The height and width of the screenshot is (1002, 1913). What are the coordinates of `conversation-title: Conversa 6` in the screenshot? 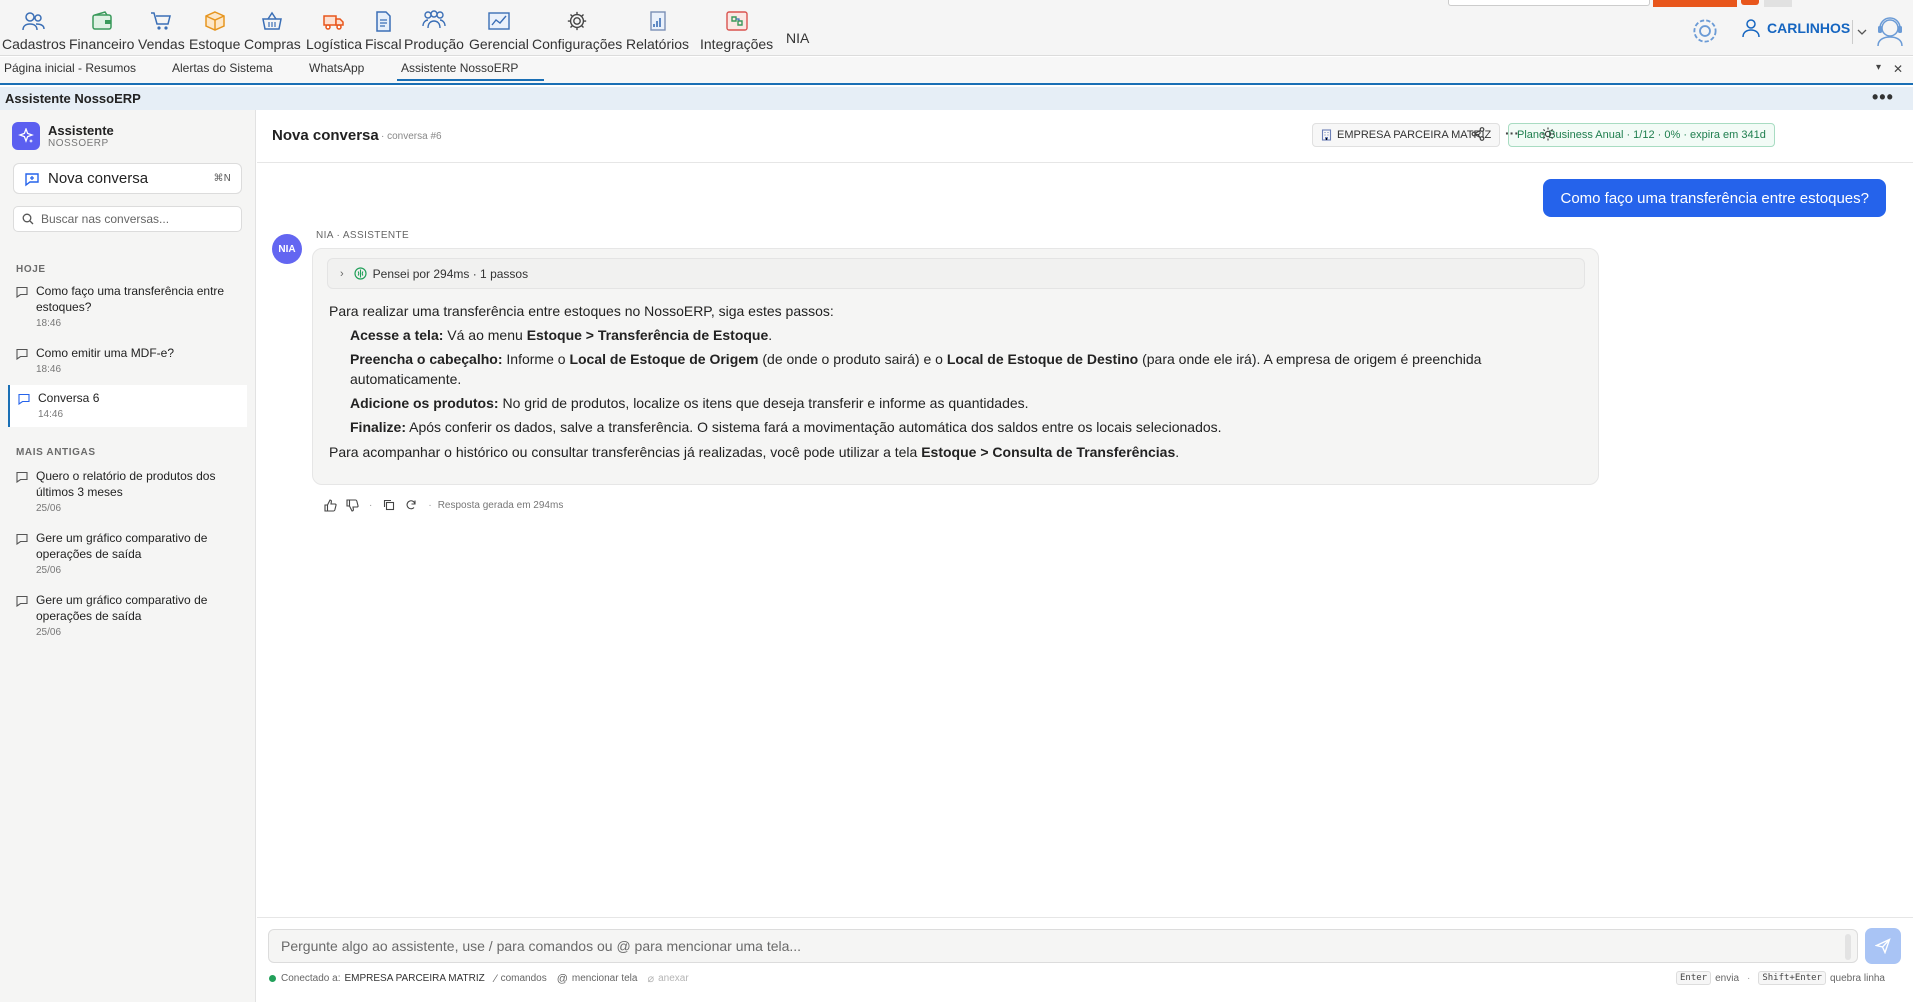 It's located at (69, 398).